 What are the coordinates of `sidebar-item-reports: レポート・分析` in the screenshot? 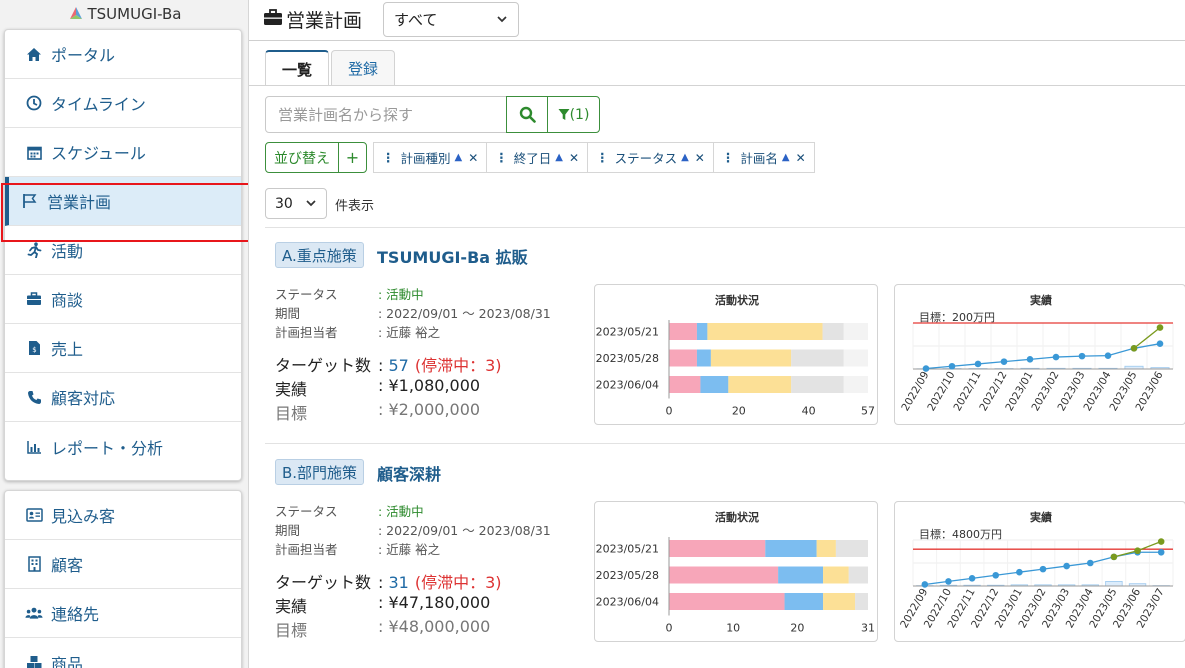 It's located at (123, 446).